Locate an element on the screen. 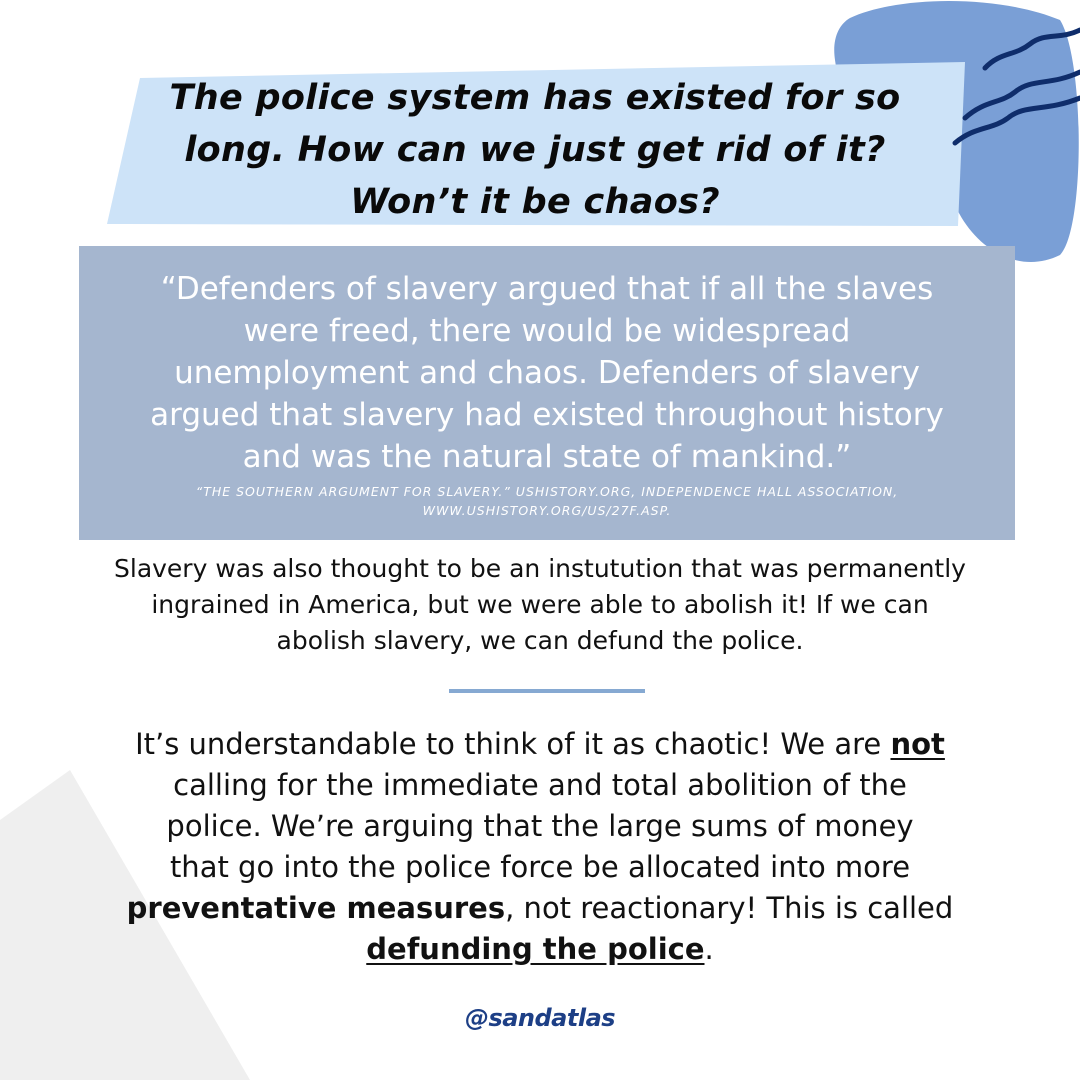 This screenshot has width=1080, height=1080. author-handle: @sandatlas is located at coordinates (540, 1018).